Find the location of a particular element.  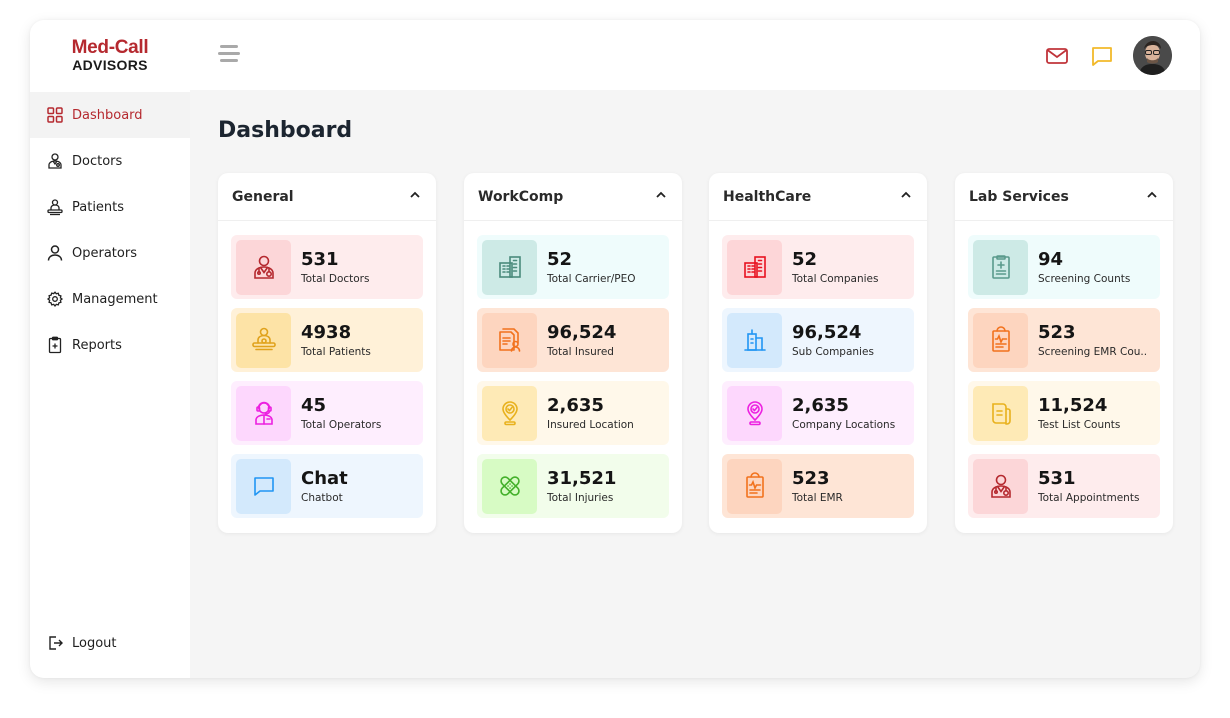

stat-text: 4938 Total Patients is located at coordinates (336, 340).